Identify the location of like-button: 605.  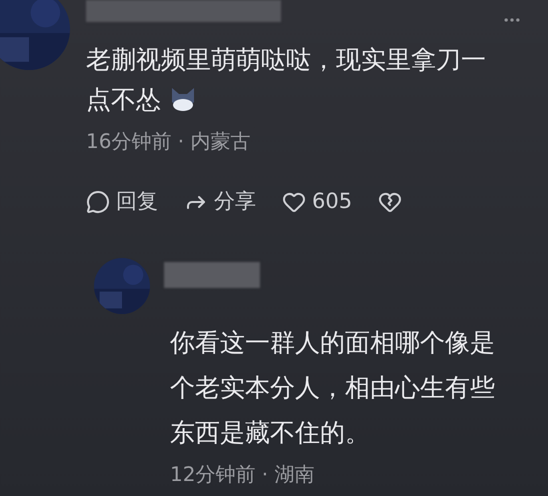
(317, 202).